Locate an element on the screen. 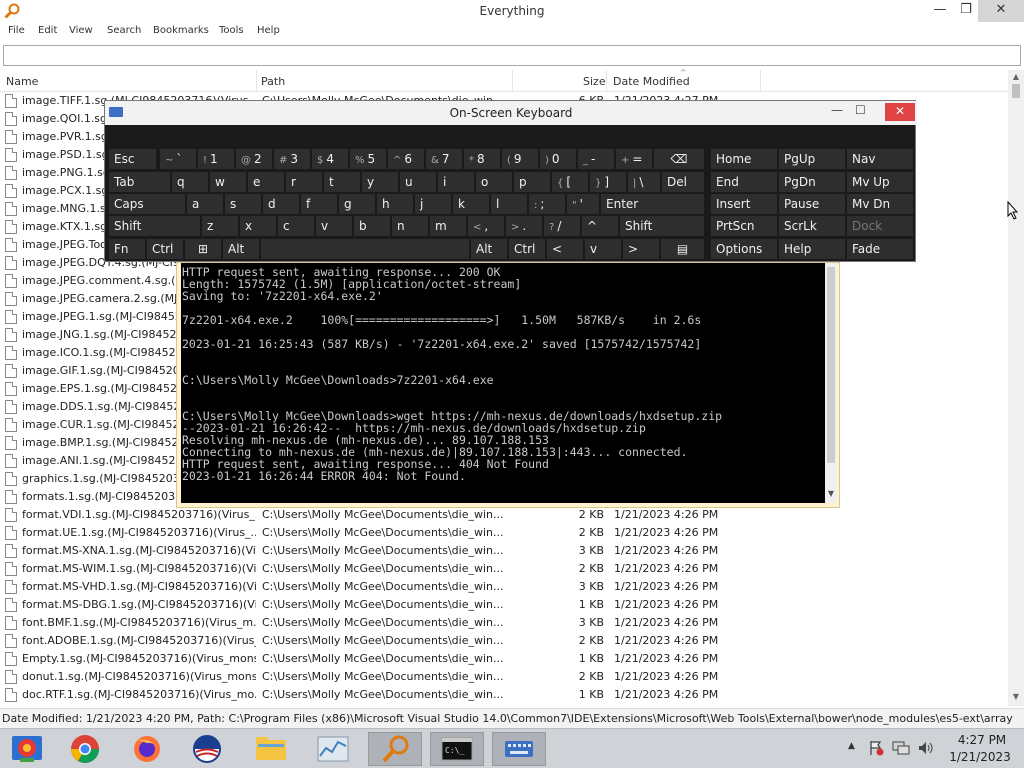  key-pgdn: PgDn is located at coordinates (812, 182).